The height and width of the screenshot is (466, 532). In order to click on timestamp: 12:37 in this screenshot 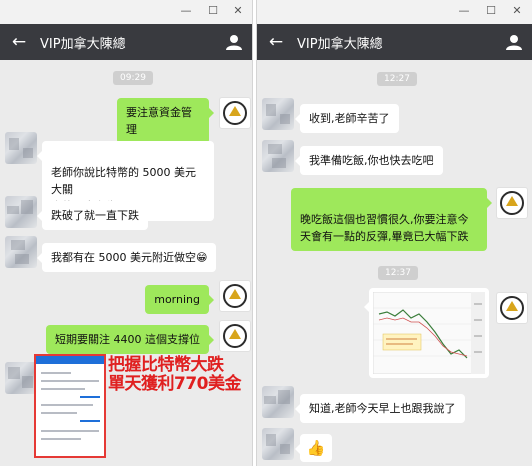, I will do `click(398, 273)`.